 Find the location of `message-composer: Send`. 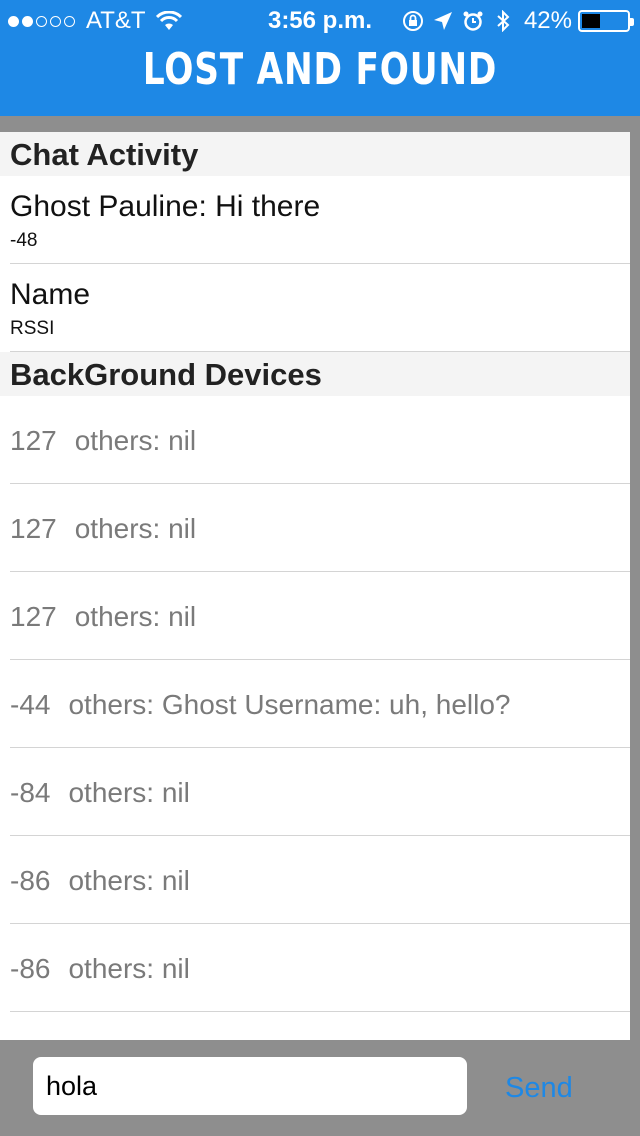

message-composer: Send is located at coordinates (320, 1088).